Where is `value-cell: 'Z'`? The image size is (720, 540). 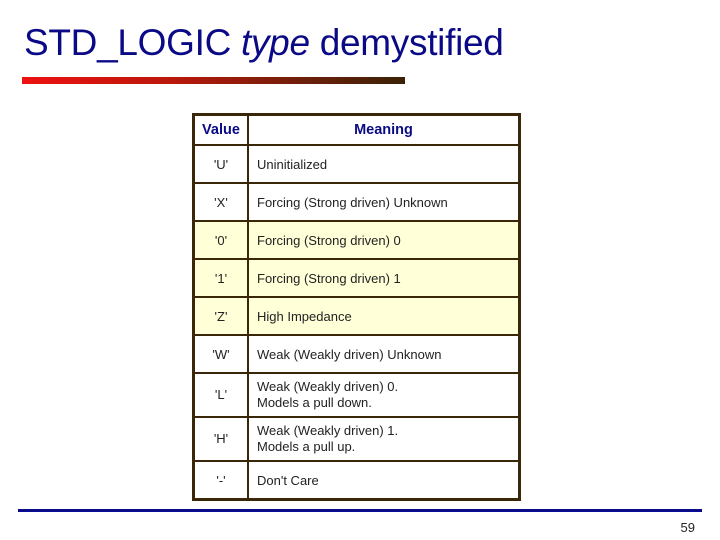 value-cell: 'Z' is located at coordinates (220, 316).